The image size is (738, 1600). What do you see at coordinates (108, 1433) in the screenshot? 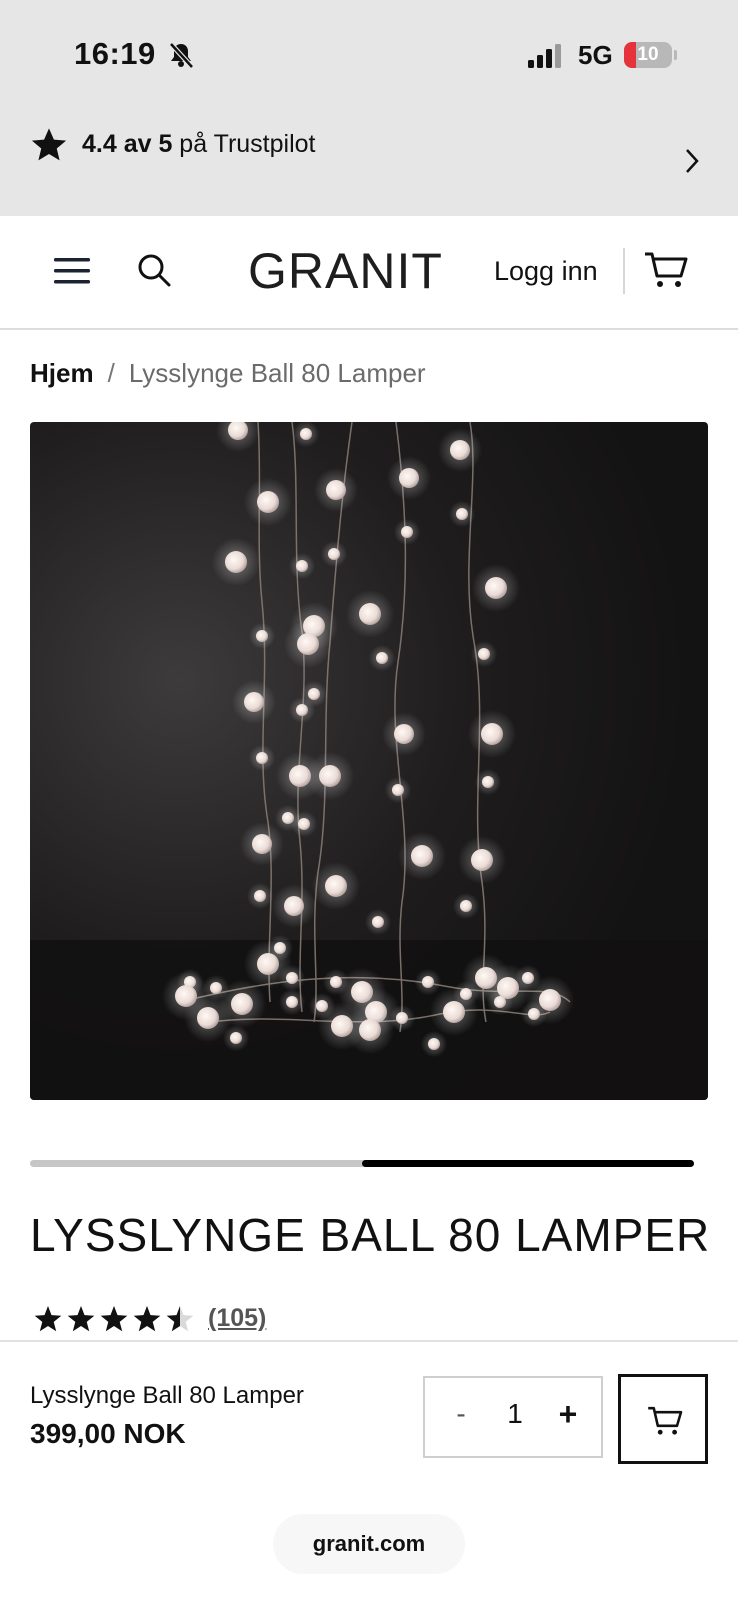
I see `purchase-bar-price: 399,00 NOK` at bounding box center [108, 1433].